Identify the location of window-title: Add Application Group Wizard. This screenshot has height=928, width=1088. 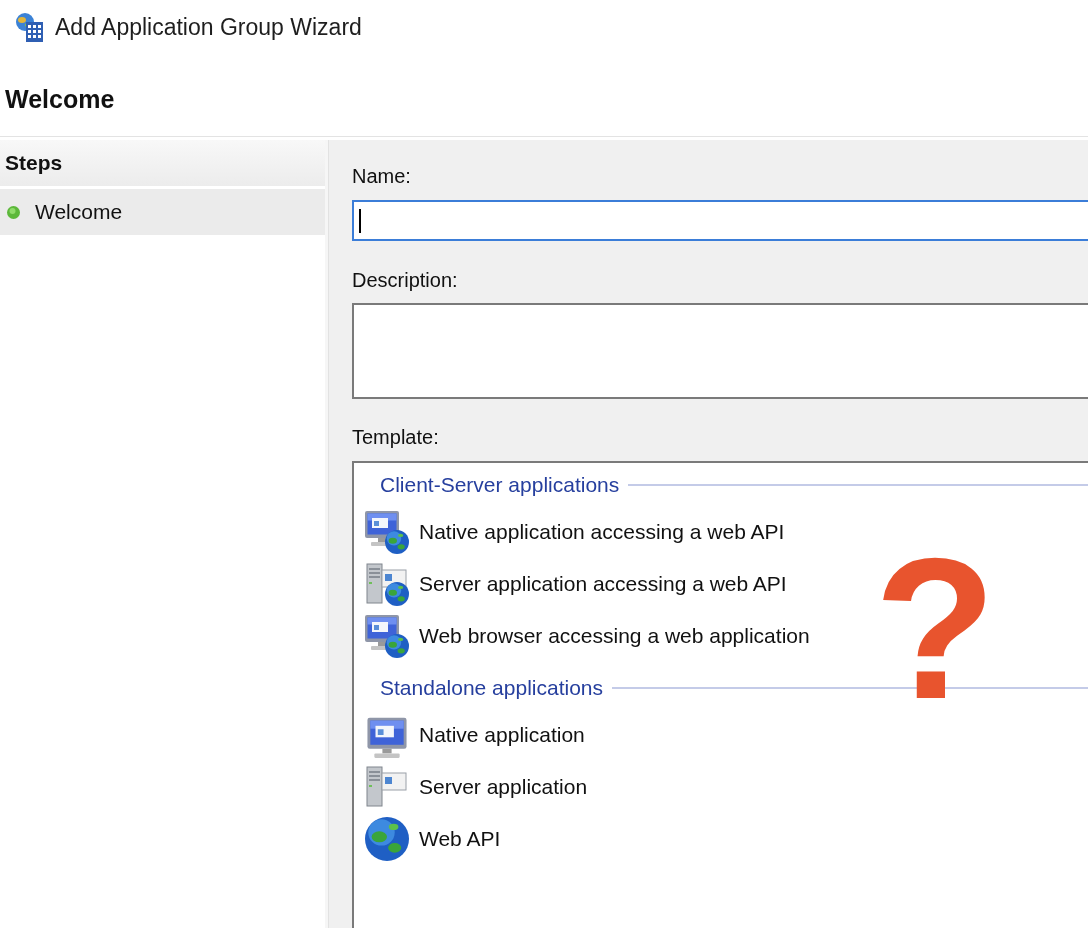
(208, 28).